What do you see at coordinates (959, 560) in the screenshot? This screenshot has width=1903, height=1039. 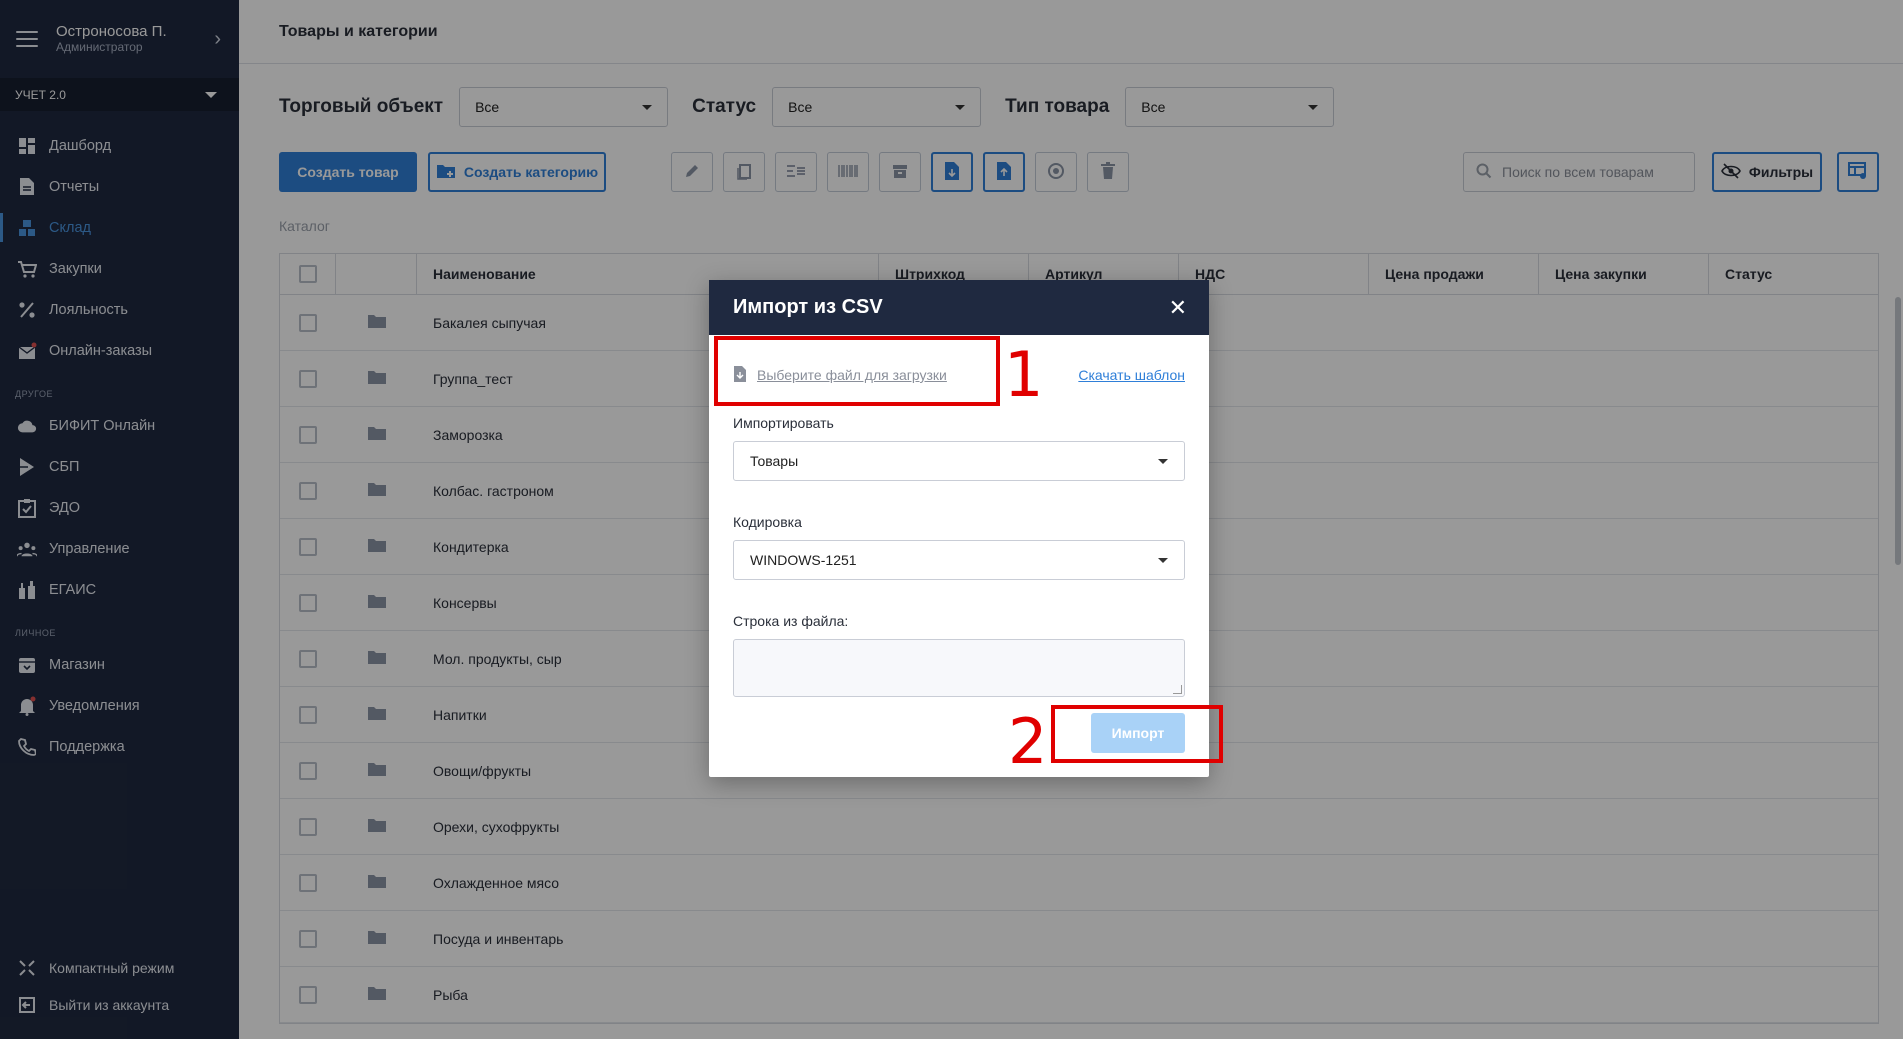 I see `encoding-select: WINDOWS-1251` at bounding box center [959, 560].